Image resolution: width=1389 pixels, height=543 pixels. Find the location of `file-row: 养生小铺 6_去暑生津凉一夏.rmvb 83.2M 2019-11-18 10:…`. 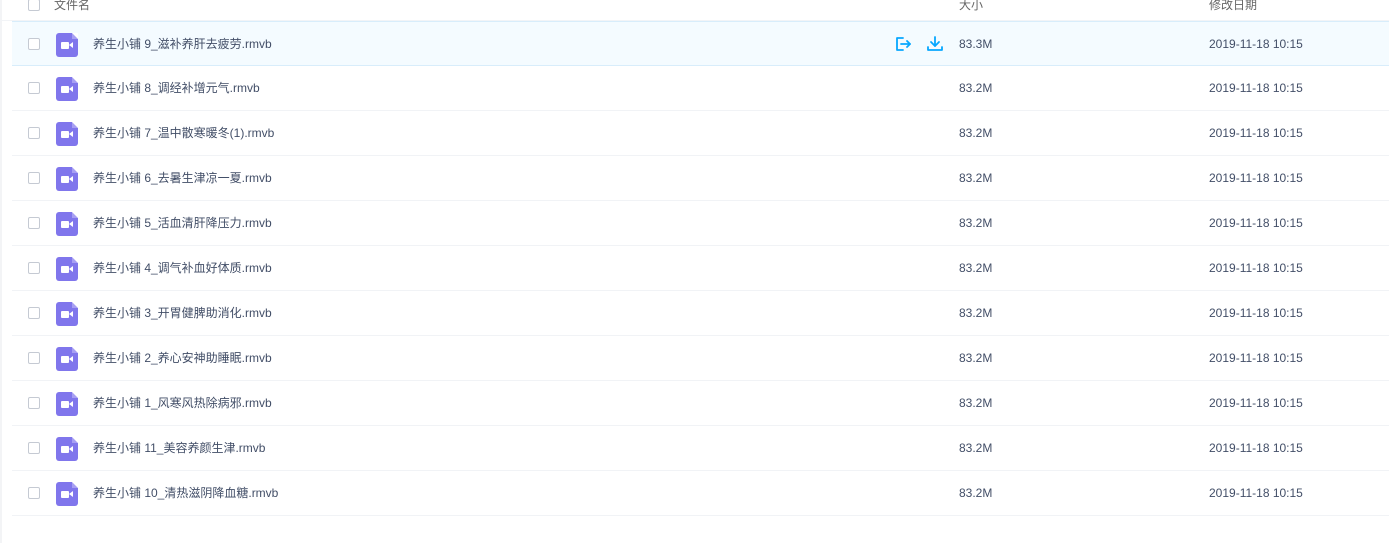

file-row: 养生小铺 6_去暑生津凉一夏.rmvb 83.2M 2019-11-18 10:… is located at coordinates (700, 178).